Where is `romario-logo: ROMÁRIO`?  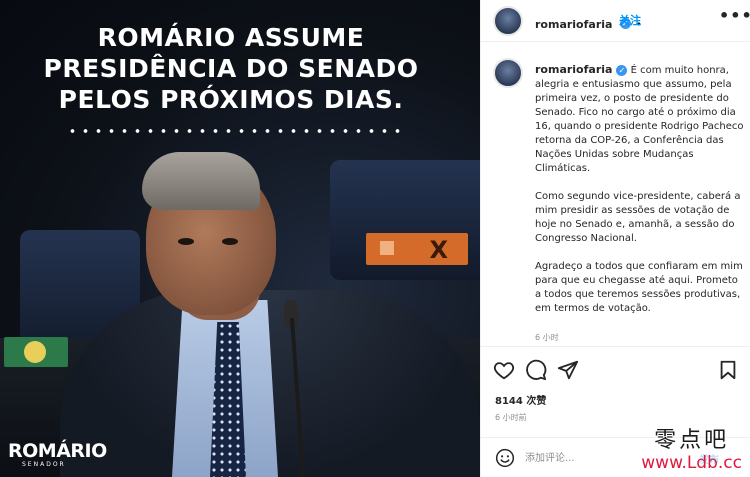
romario-logo: ROMÁRIO is located at coordinates (57, 451).